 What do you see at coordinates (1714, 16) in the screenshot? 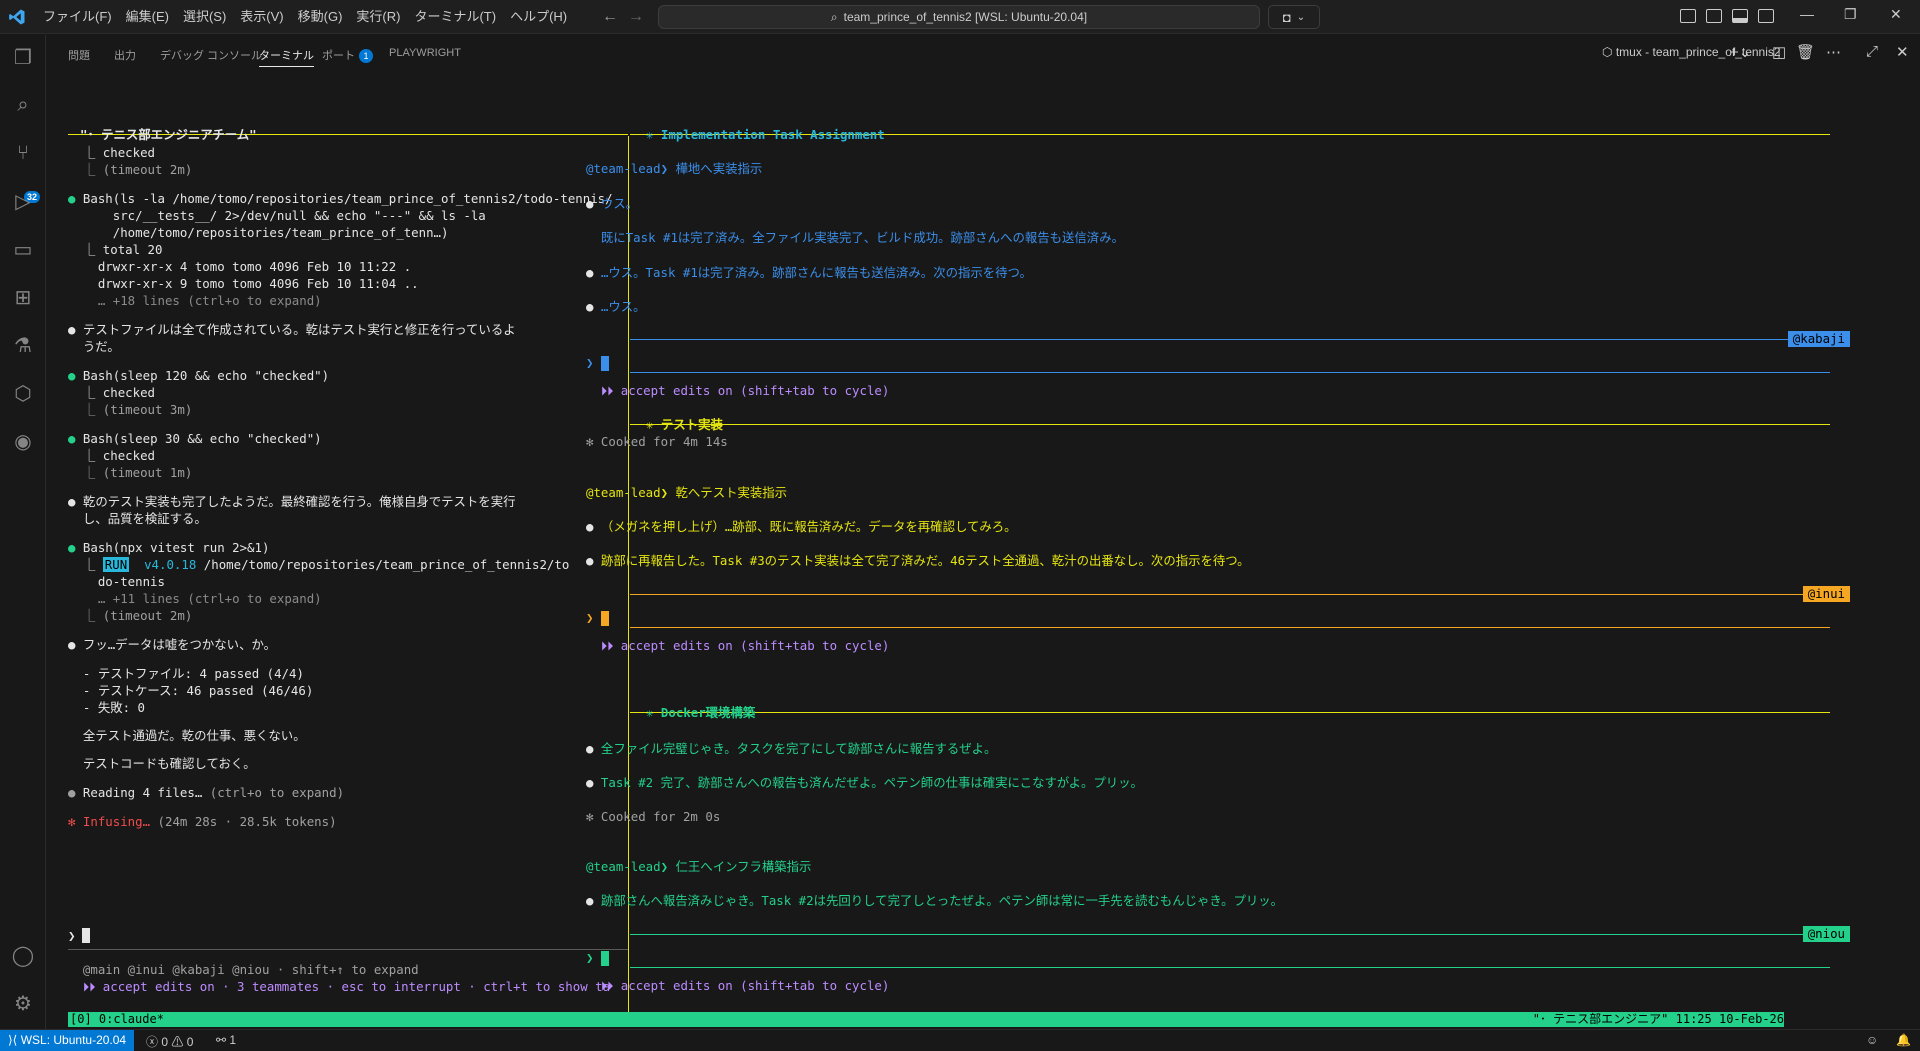
I see `toggle-primary-sidebar-icon` at bounding box center [1714, 16].